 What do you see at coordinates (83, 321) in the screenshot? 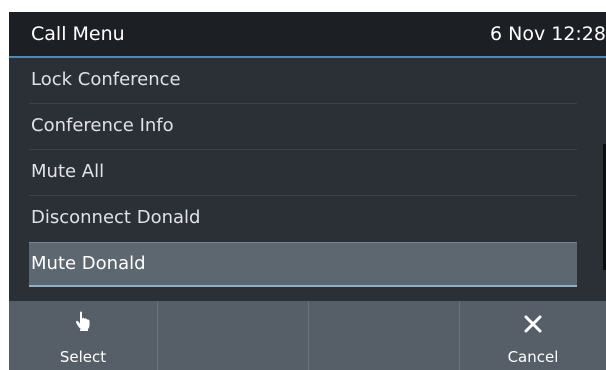
I see `hand-pointer-icon` at bounding box center [83, 321].